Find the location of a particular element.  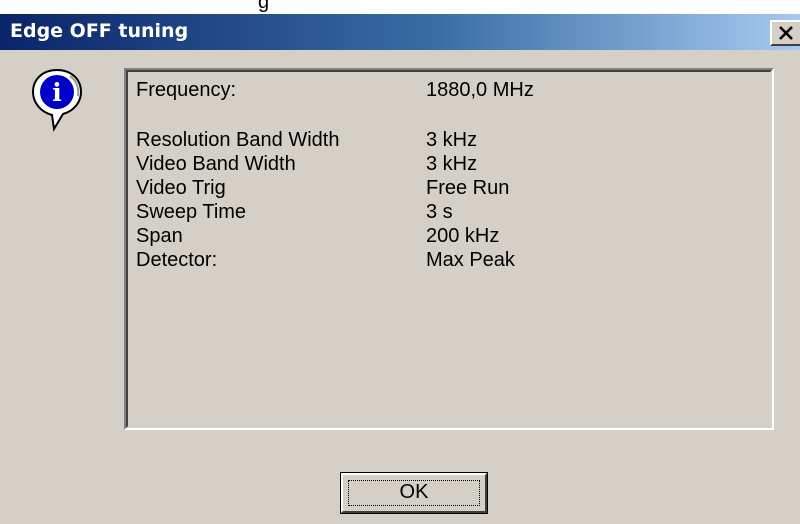

ok-button: OK is located at coordinates (414, 493).